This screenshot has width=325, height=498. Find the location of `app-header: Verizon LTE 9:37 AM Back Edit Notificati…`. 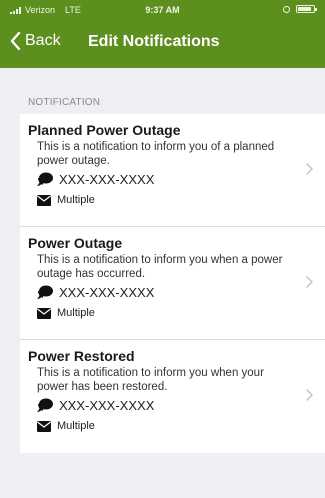

app-header: Verizon LTE 9:37 AM Back Edit Notificati… is located at coordinates (162, 34).